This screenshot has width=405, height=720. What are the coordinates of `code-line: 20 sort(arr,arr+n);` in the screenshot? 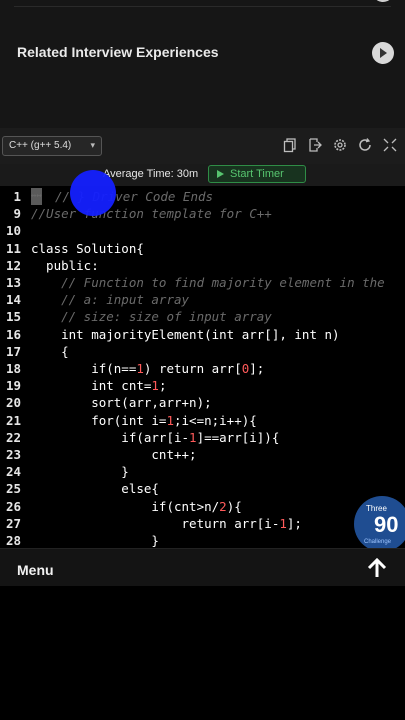 It's located at (202, 402).